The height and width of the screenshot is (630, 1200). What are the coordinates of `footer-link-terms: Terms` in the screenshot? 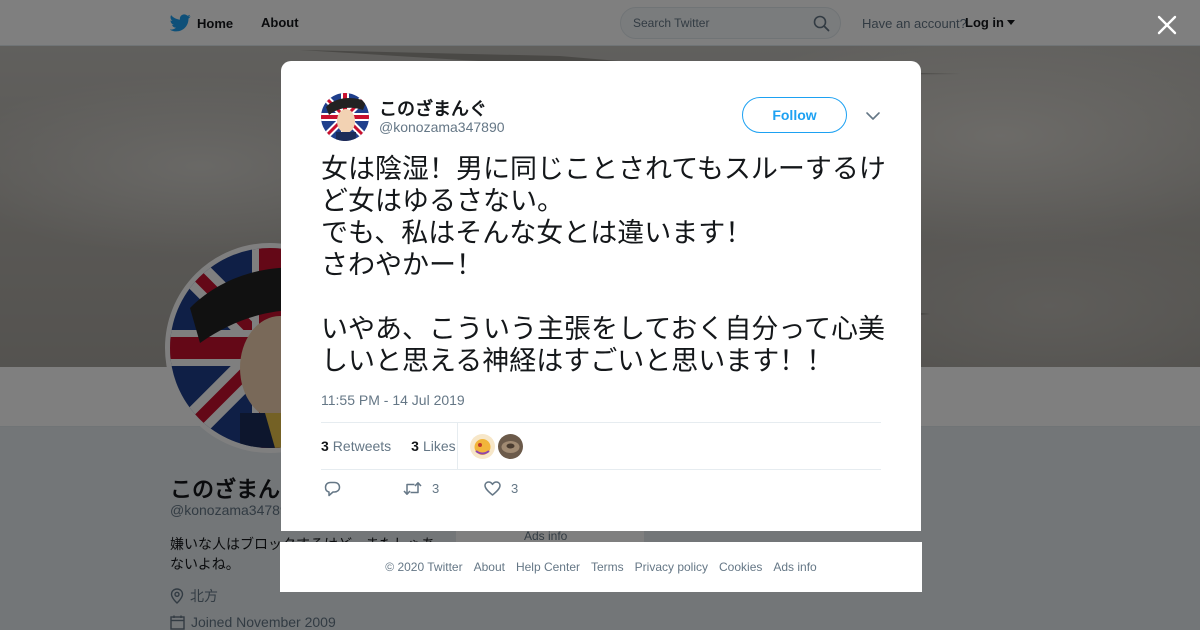 It's located at (607, 567).